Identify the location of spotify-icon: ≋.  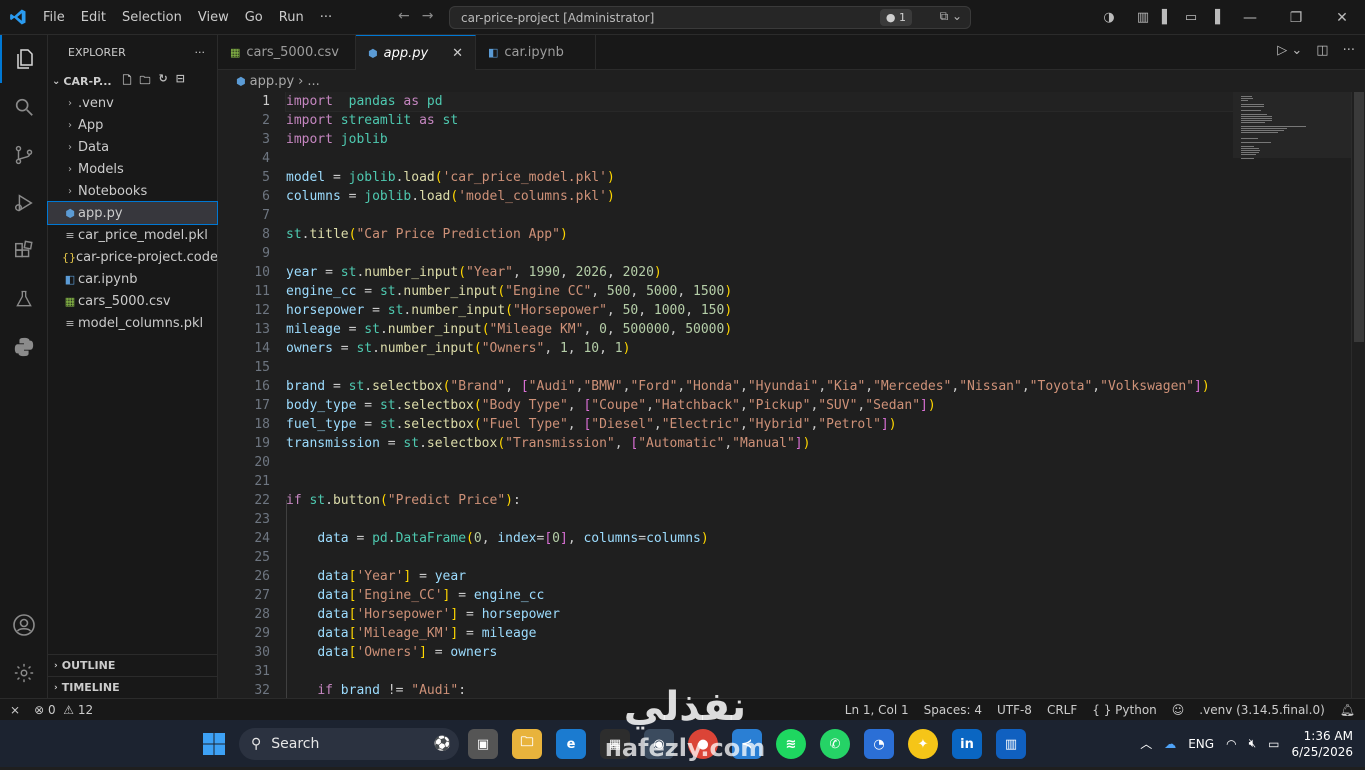
(791, 744).